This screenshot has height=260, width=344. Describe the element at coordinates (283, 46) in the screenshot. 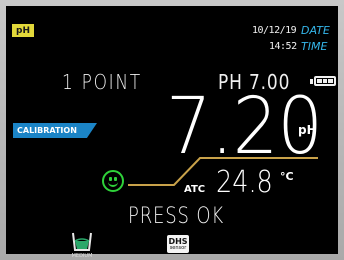

I see `time-value: 14:52` at that location.